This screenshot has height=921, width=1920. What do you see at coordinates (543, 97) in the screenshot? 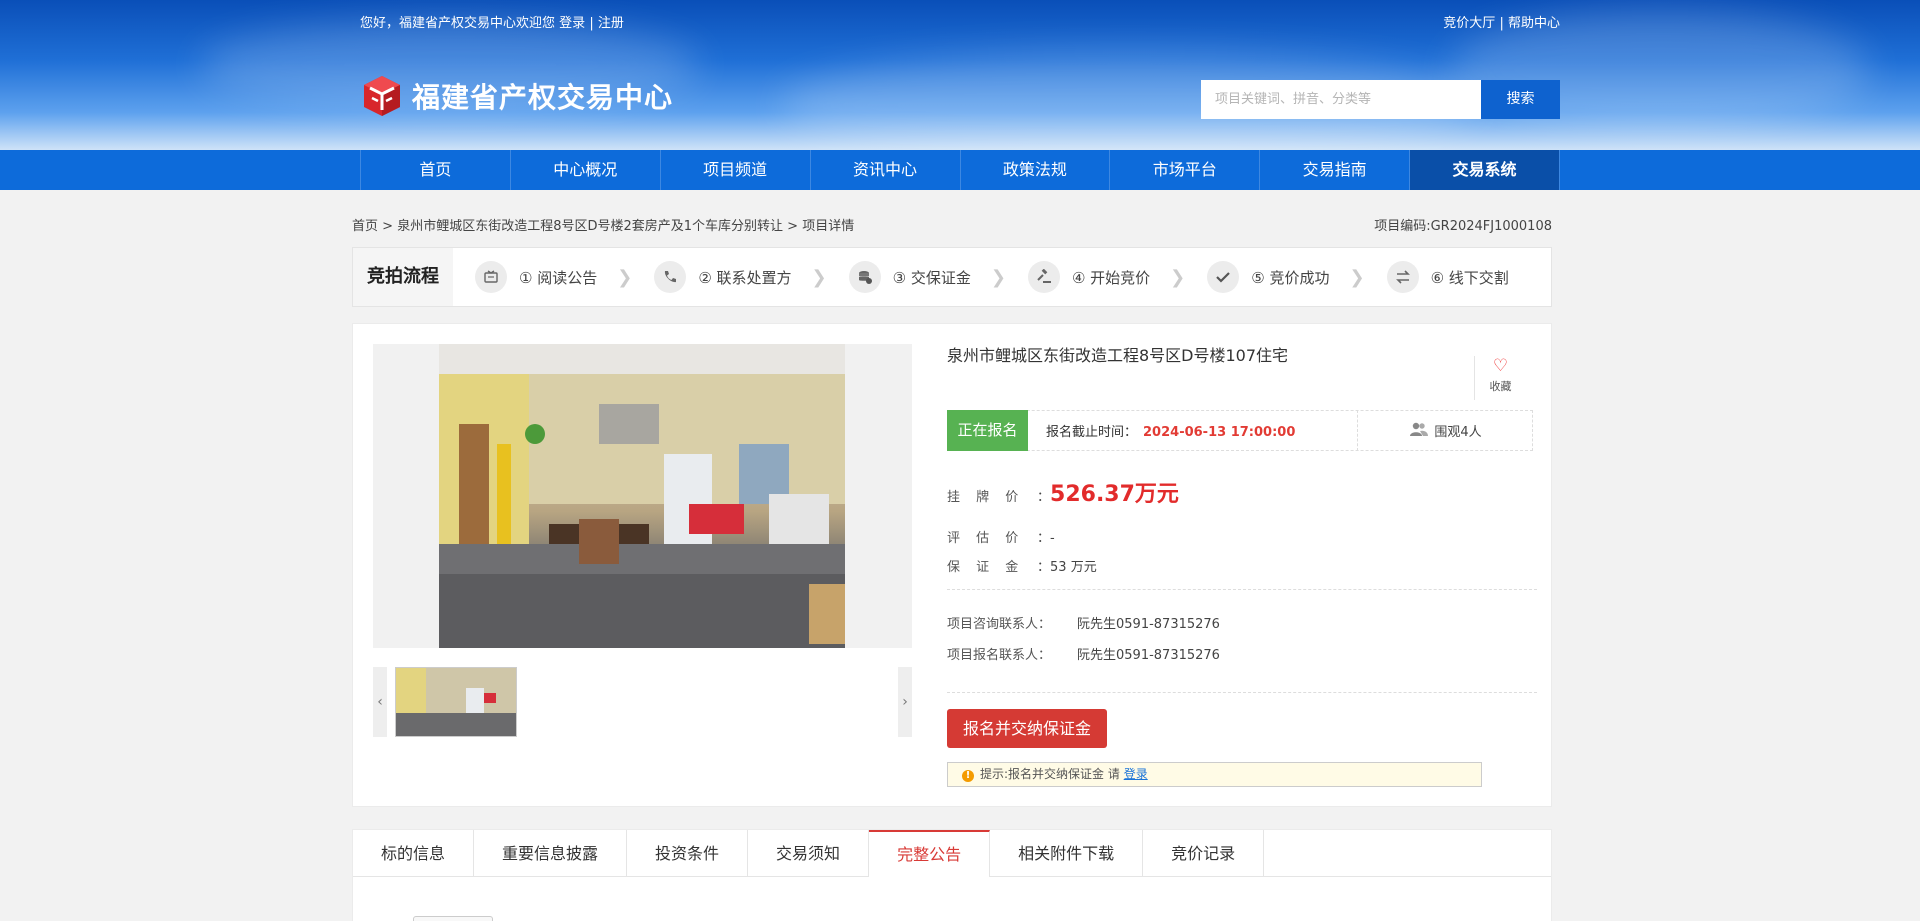
I see `site-name: 福建省产权交易中心` at bounding box center [543, 97].